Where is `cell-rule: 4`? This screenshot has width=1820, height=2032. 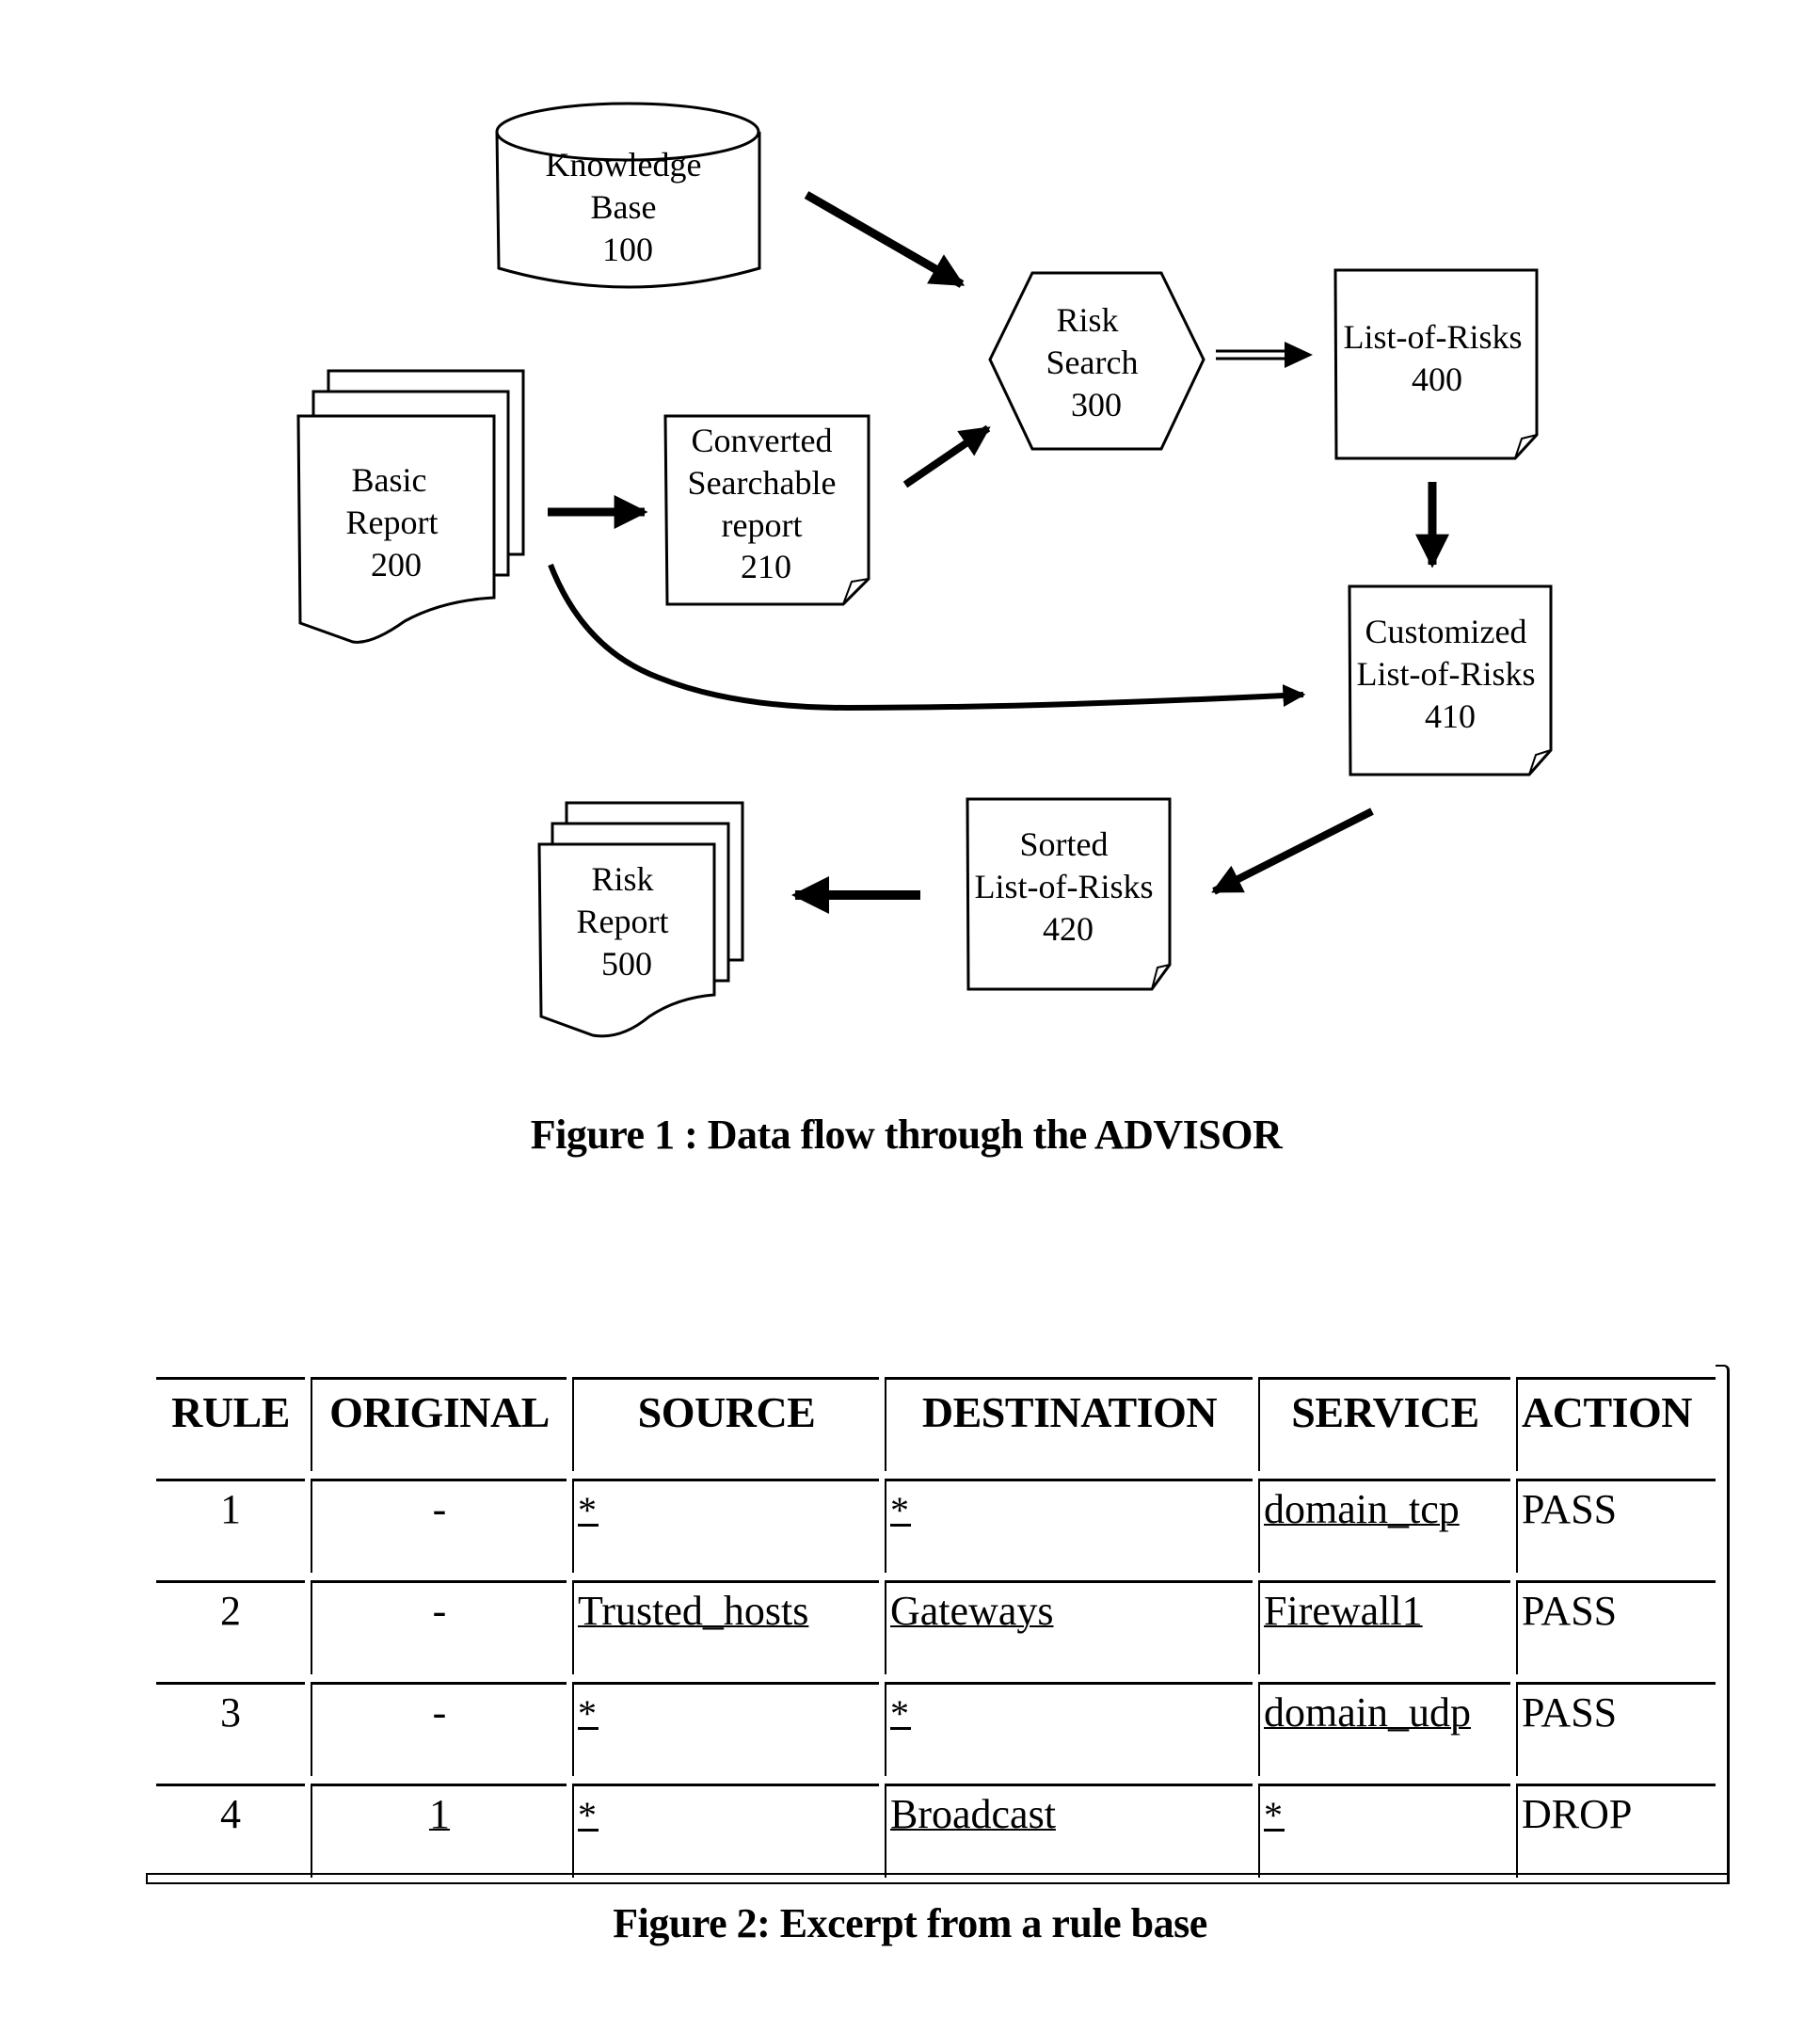 cell-rule: 4 is located at coordinates (230, 1831).